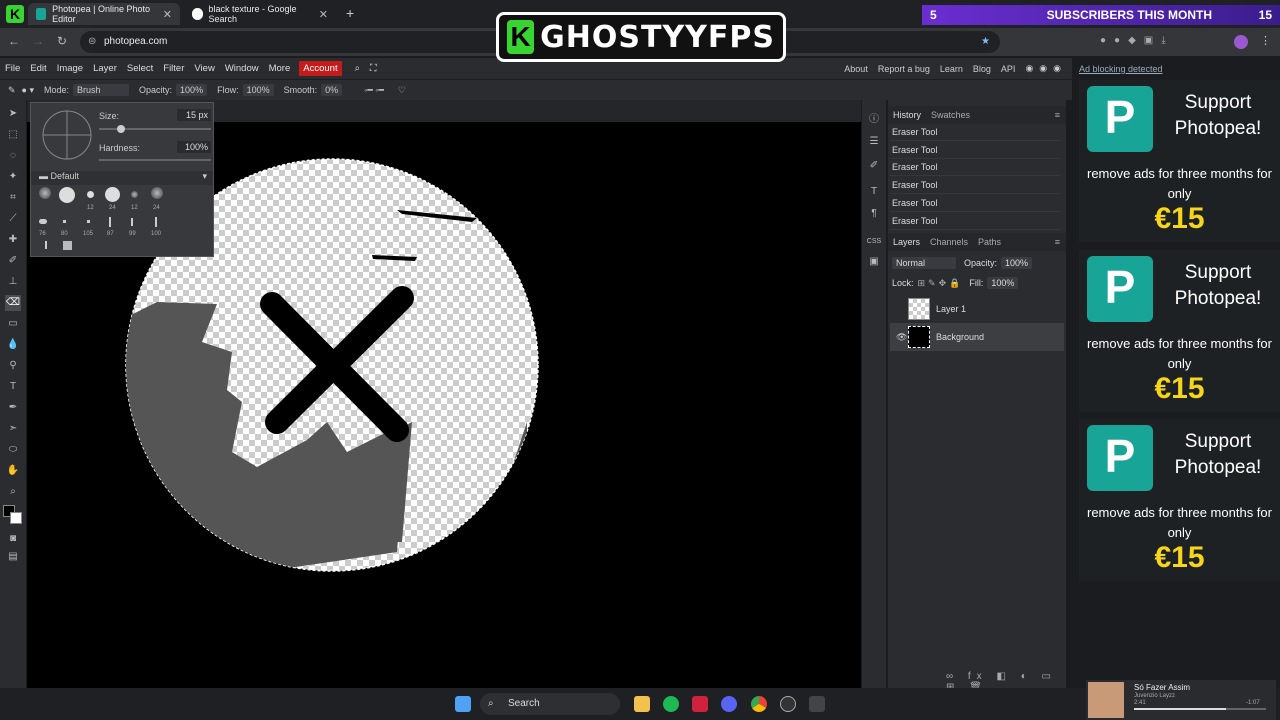  What do you see at coordinates (13, 366) in the screenshot?
I see `dodge-tool-icon: ⚲` at bounding box center [13, 366].